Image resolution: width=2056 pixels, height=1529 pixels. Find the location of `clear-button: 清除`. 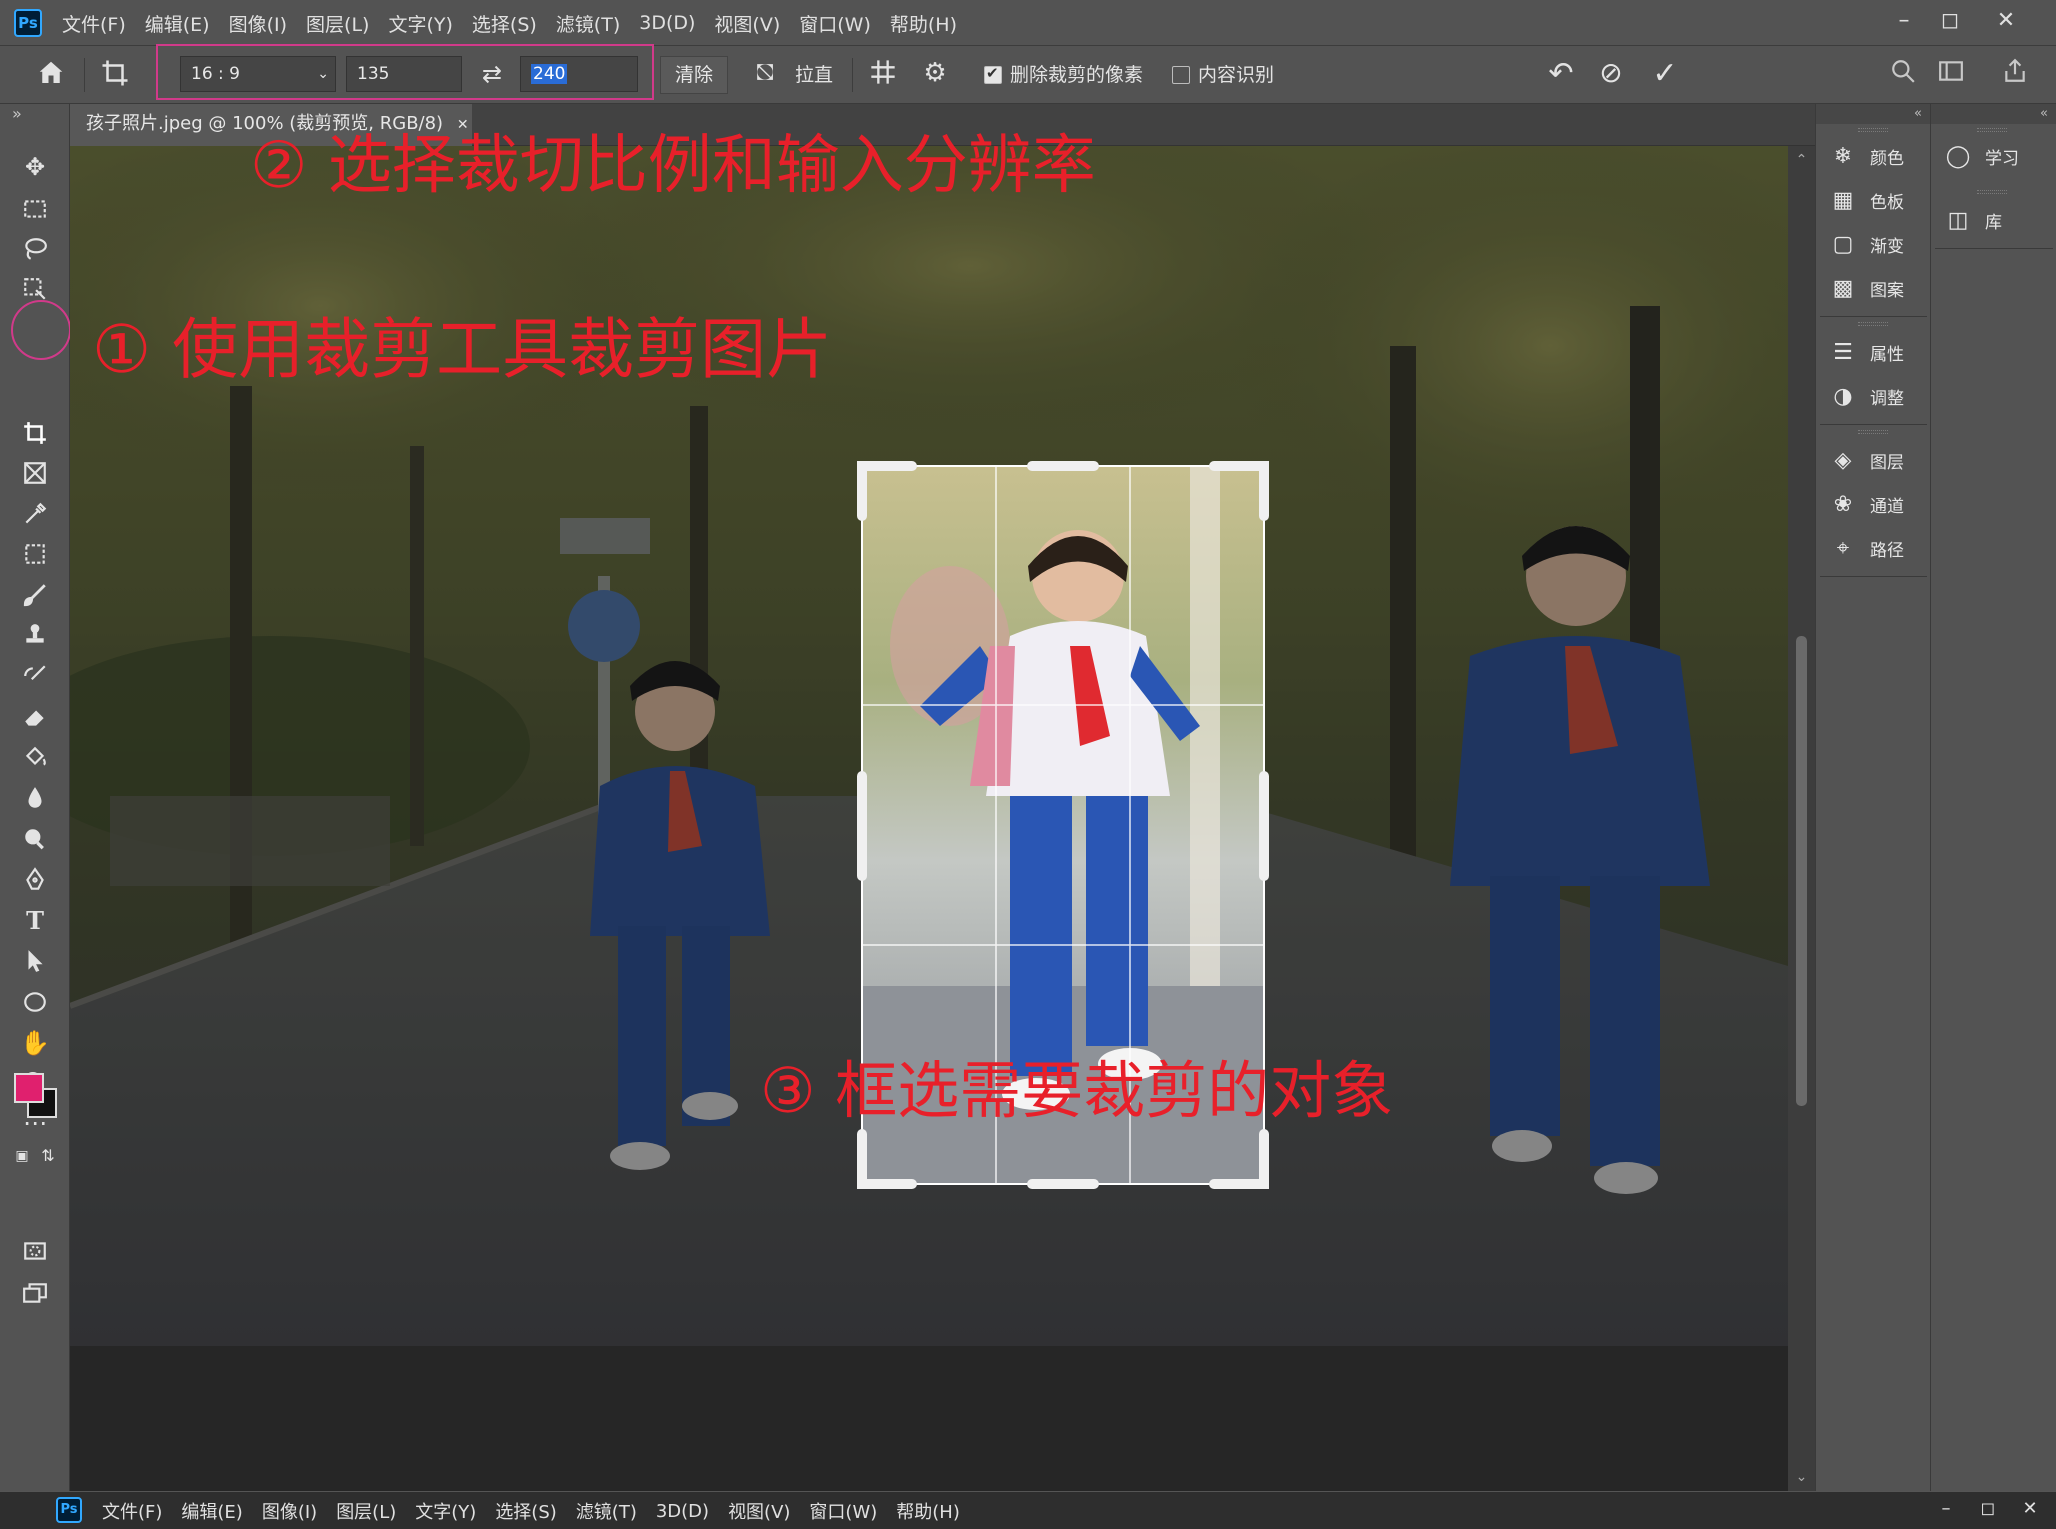

clear-button: 清除 is located at coordinates (694, 75).